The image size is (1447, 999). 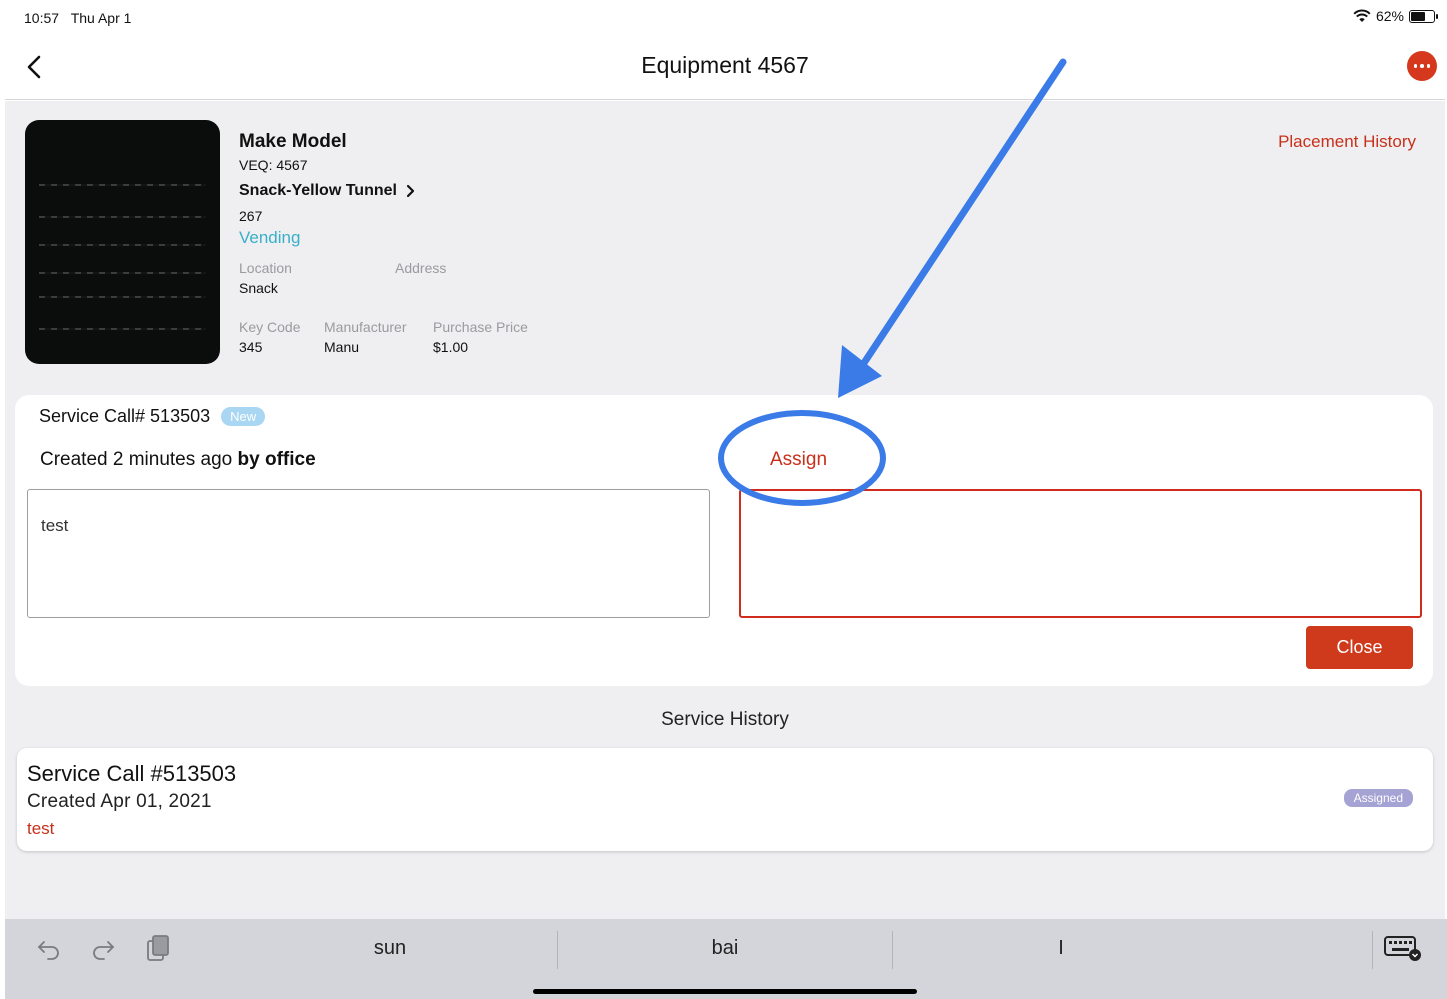 What do you see at coordinates (480, 327) in the screenshot?
I see `purchase-price-label: Purchase Price` at bounding box center [480, 327].